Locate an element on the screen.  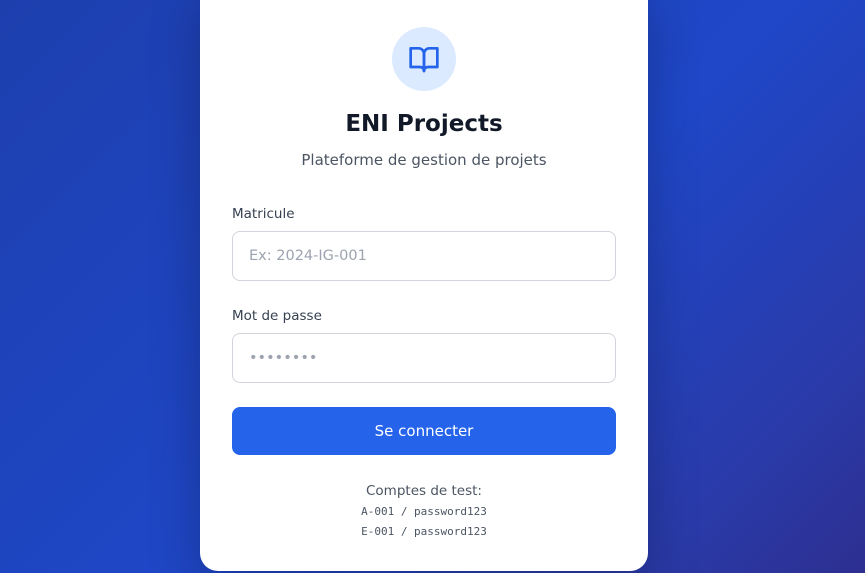
test-account-etudiant: E-001 / password123 is located at coordinates (424, 531).